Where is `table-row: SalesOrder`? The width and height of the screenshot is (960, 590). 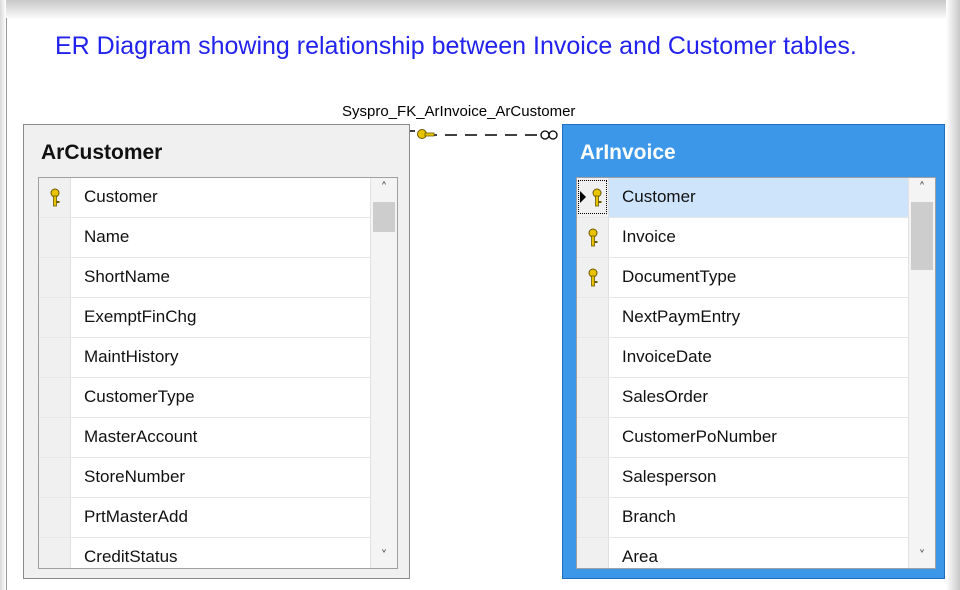 table-row: SalesOrder is located at coordinates (742, 398).